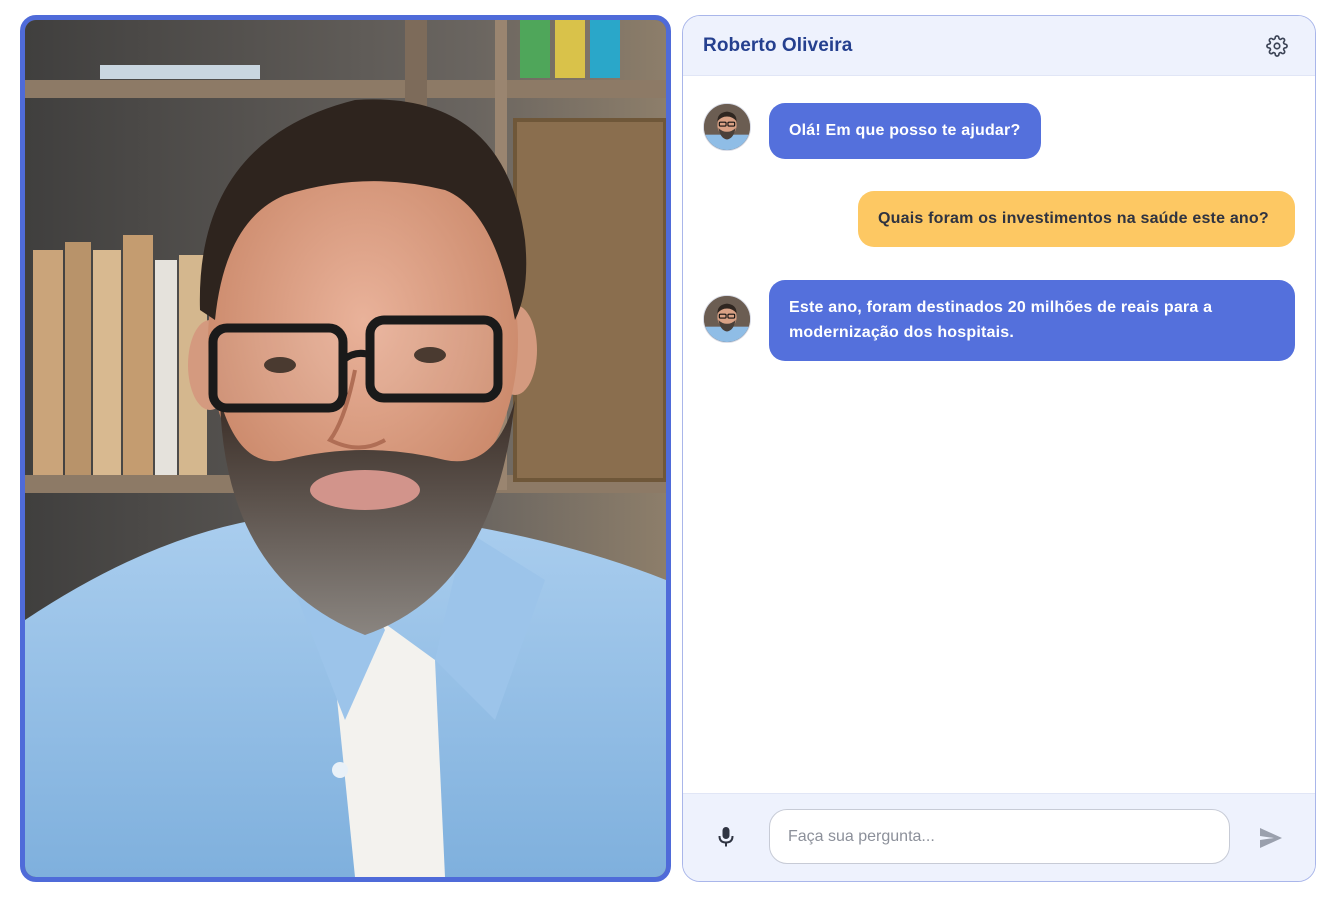 The height and width of the screenshot is (898, 1331). I want to click on send-icon, so click(1271, 838).